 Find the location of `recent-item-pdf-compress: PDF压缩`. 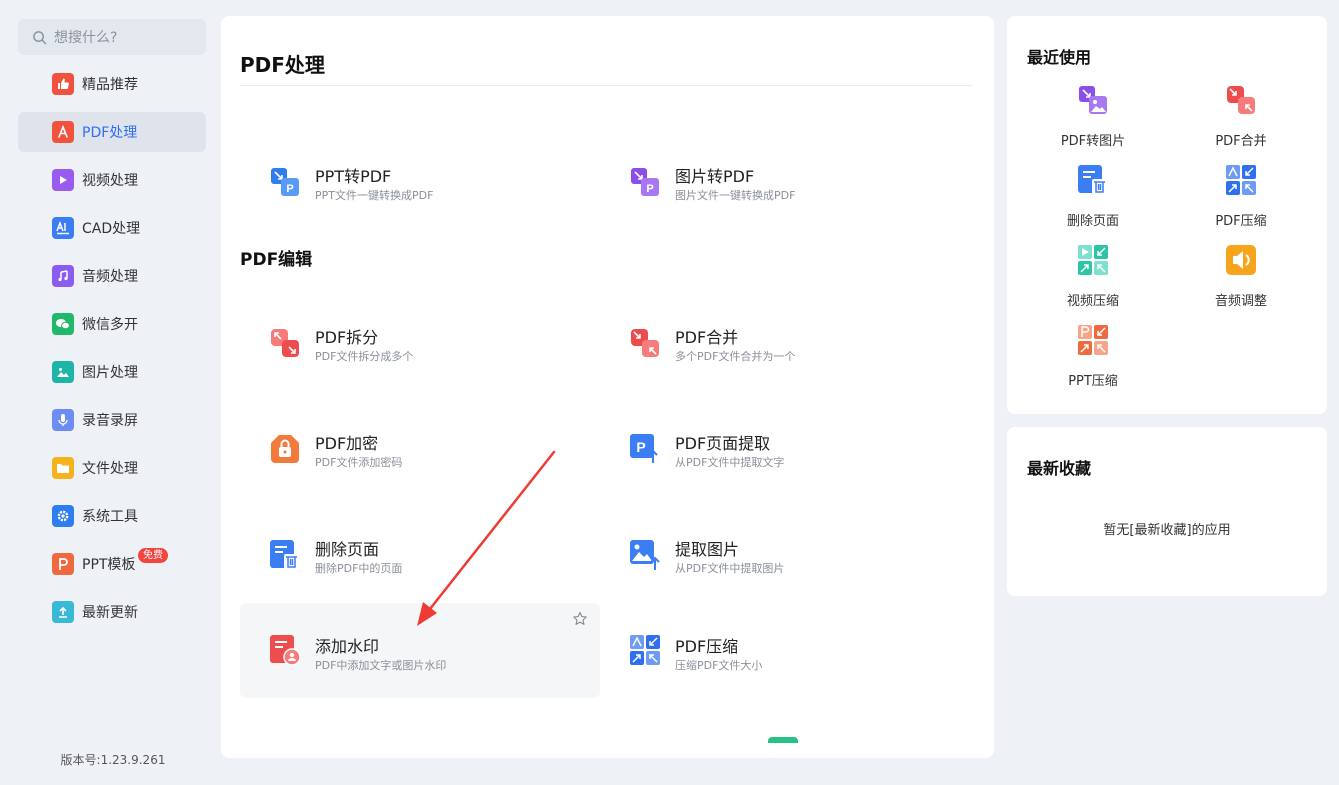

recent-item-pdf-compress: PDF压缩 is located at coordinates (1241, 196).